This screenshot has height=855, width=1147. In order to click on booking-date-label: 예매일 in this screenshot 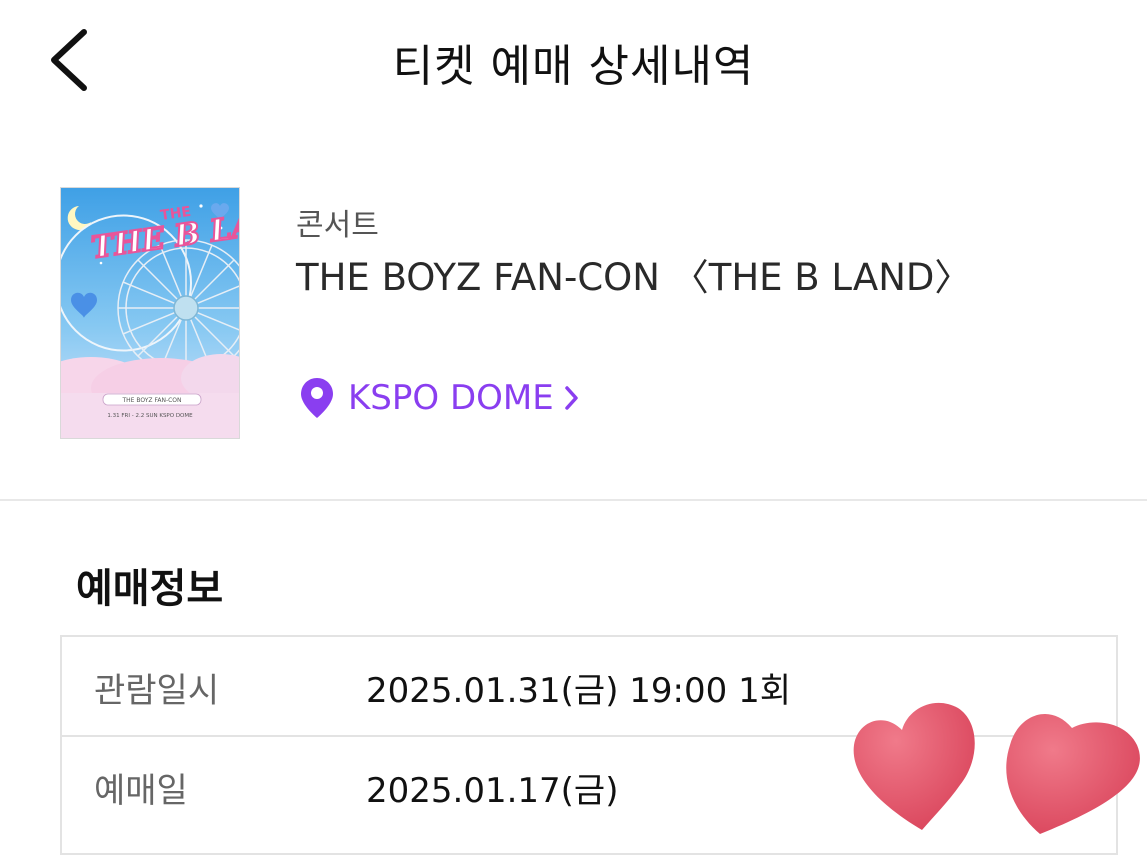, I will do `click(141, 791)`.